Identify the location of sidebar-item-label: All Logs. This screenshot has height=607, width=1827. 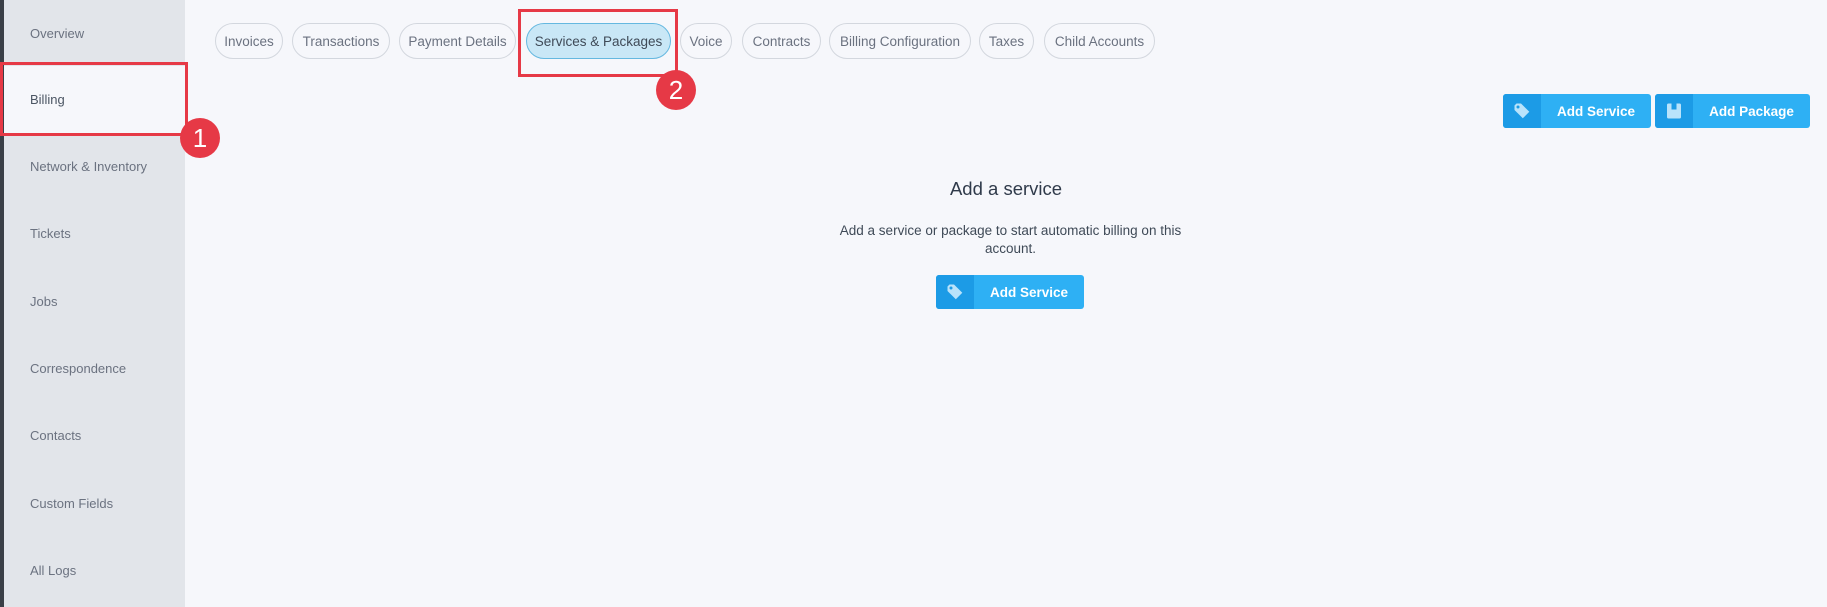
(53, 570).